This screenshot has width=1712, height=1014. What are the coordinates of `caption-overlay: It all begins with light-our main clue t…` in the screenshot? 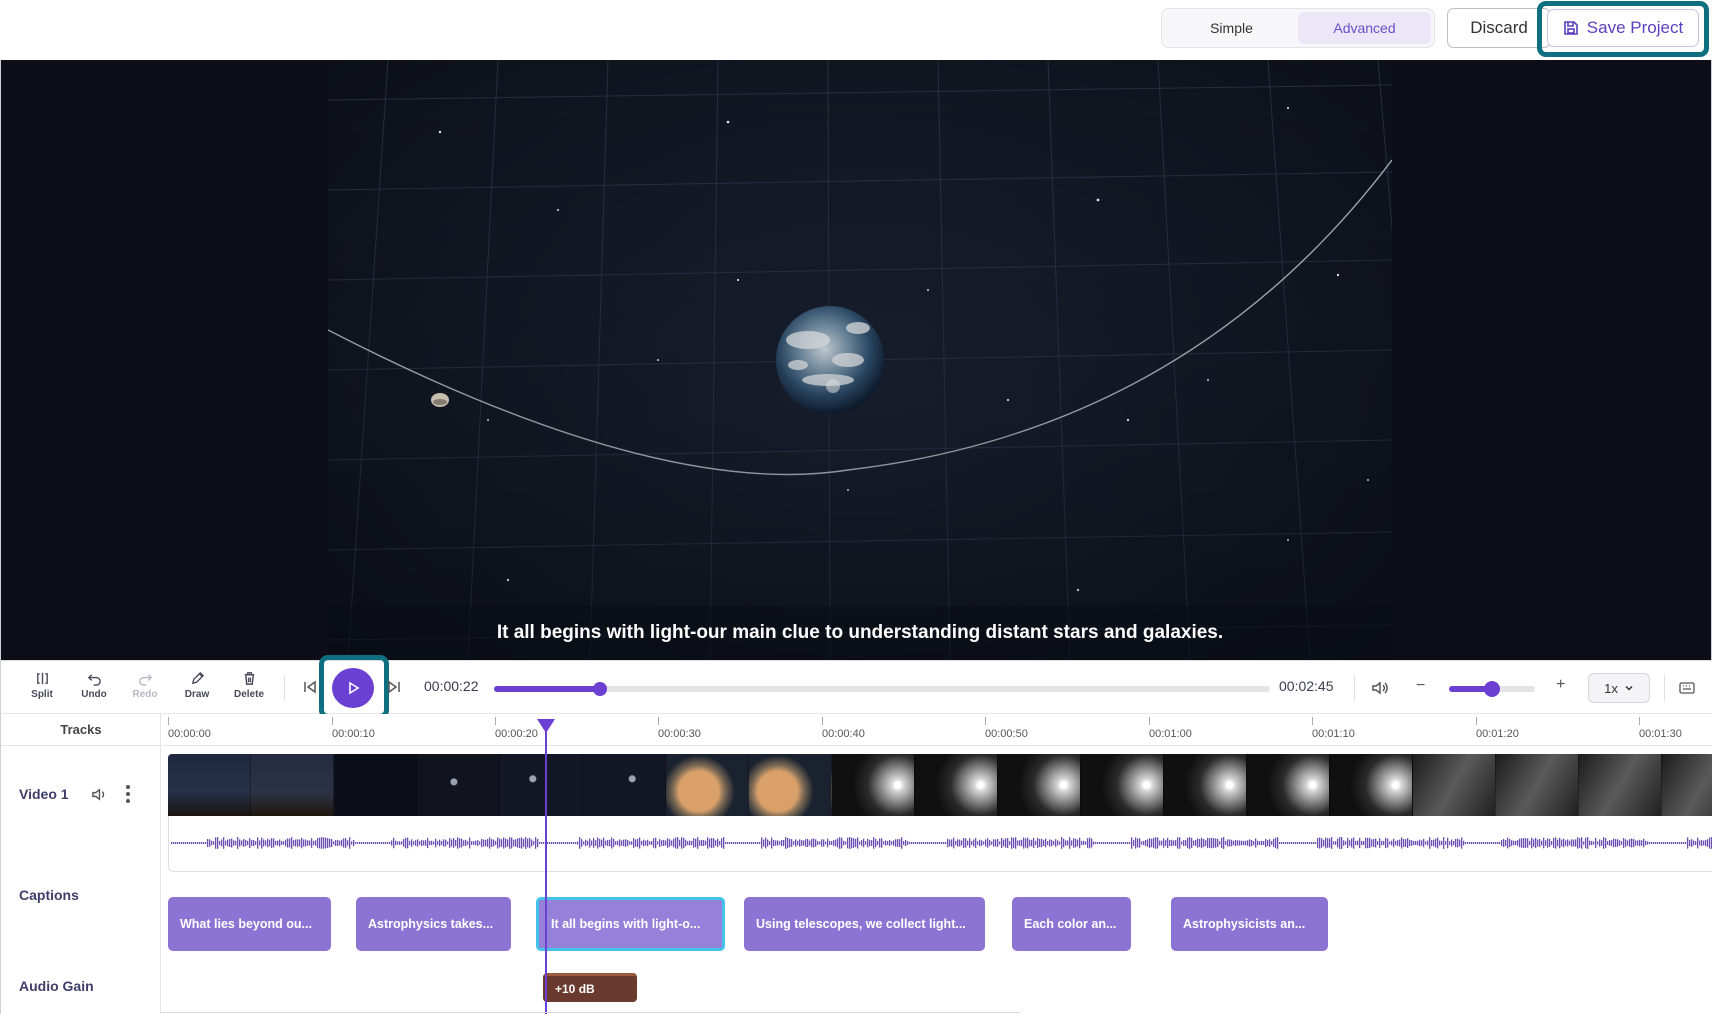 It's located at (860, 633).